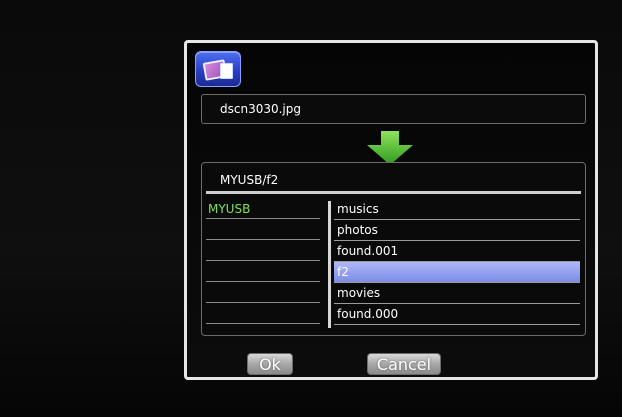 The image size is (622, 417). I want to click on device-item: MYUSB, so click(263, 209).